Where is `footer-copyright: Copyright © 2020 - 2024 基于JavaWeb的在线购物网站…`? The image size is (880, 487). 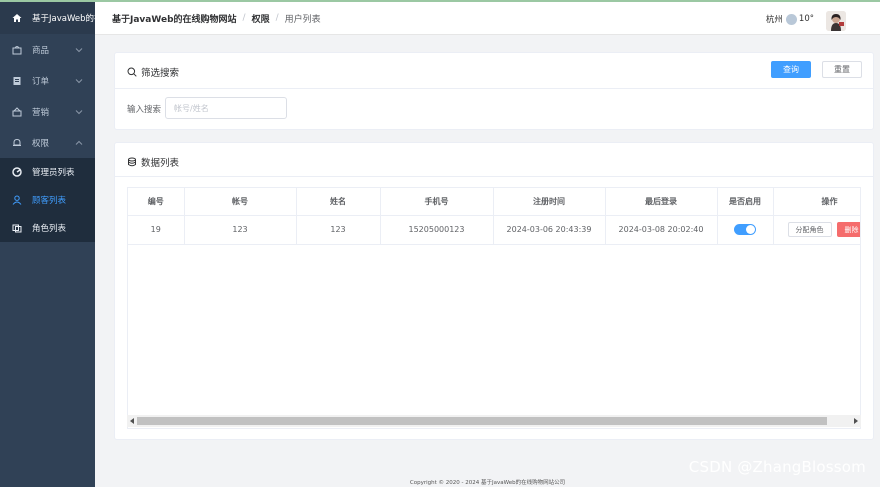
footer-copyright: Copyright © 2020 - 2024 基于JavaWeb的在线购物网站… is located at coordinates (487, 483).